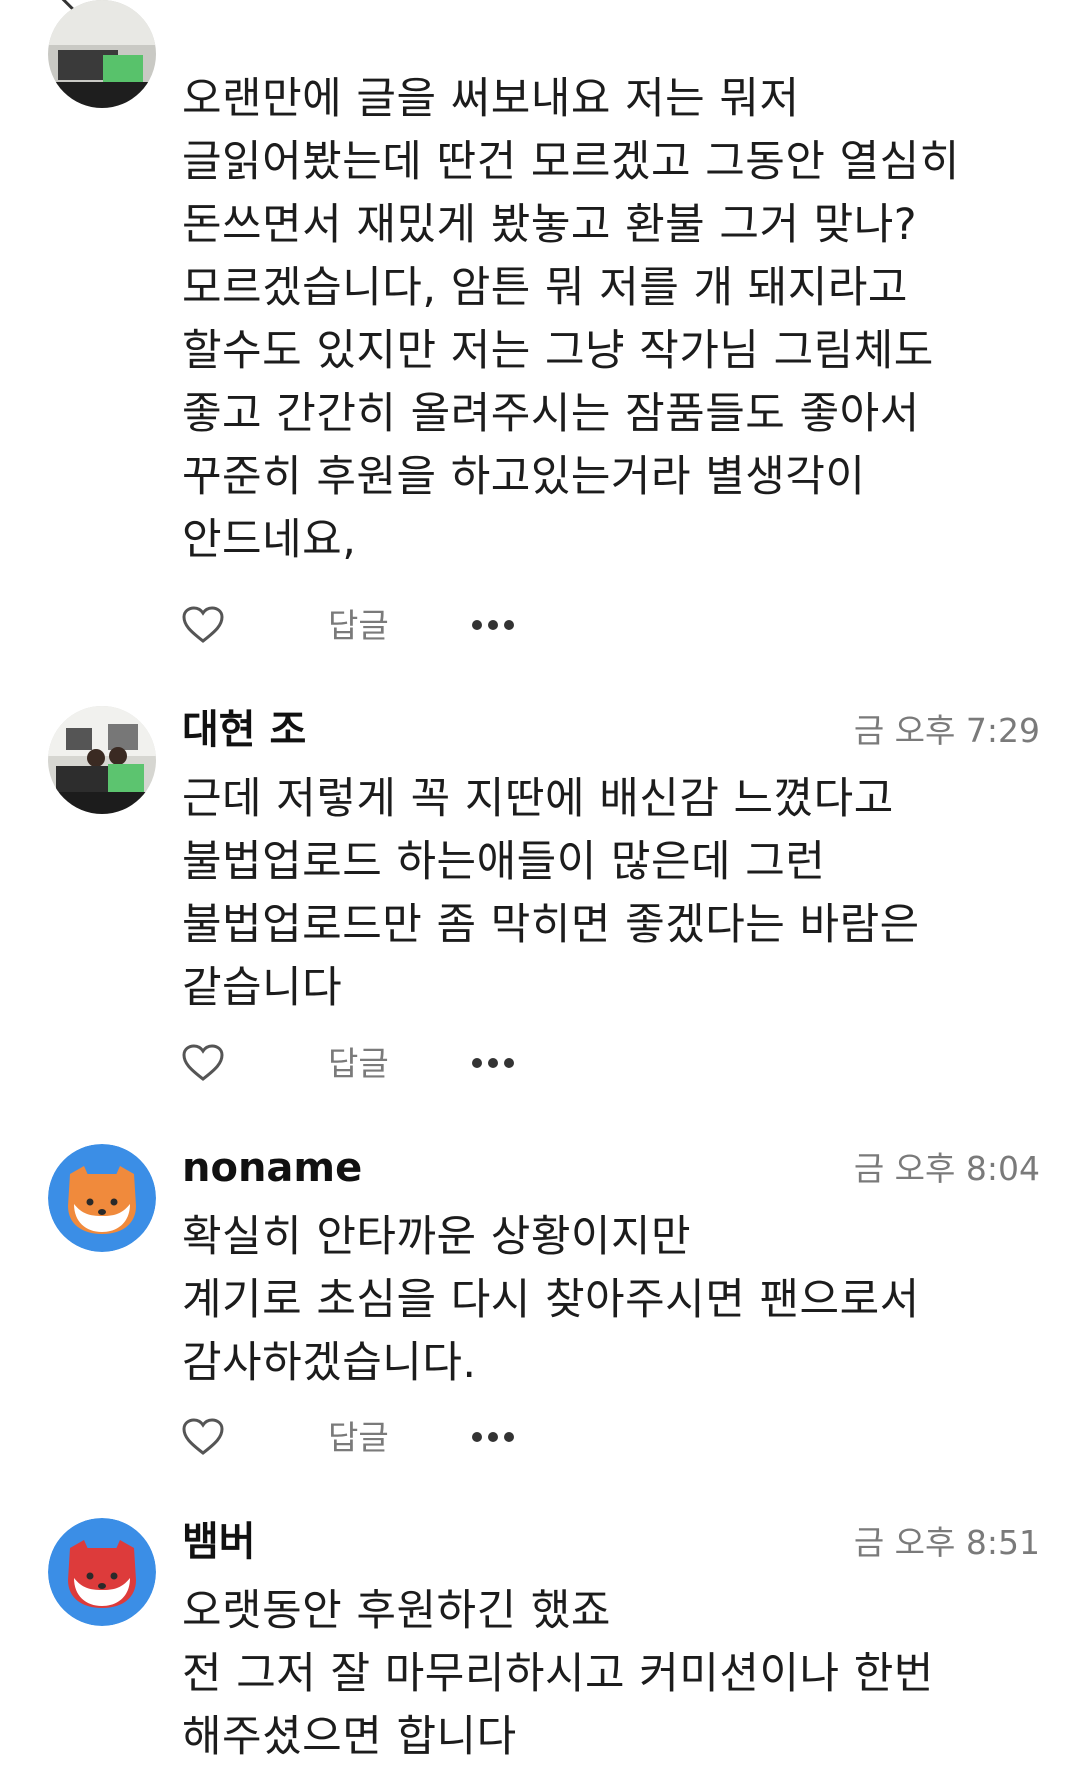 This screenshot has width=1080, height=1782. What do you see at coordinates (102, 1572) in the screenshot?
I see `red-fox-avatar-icon` at bounding box center [102, 1572].